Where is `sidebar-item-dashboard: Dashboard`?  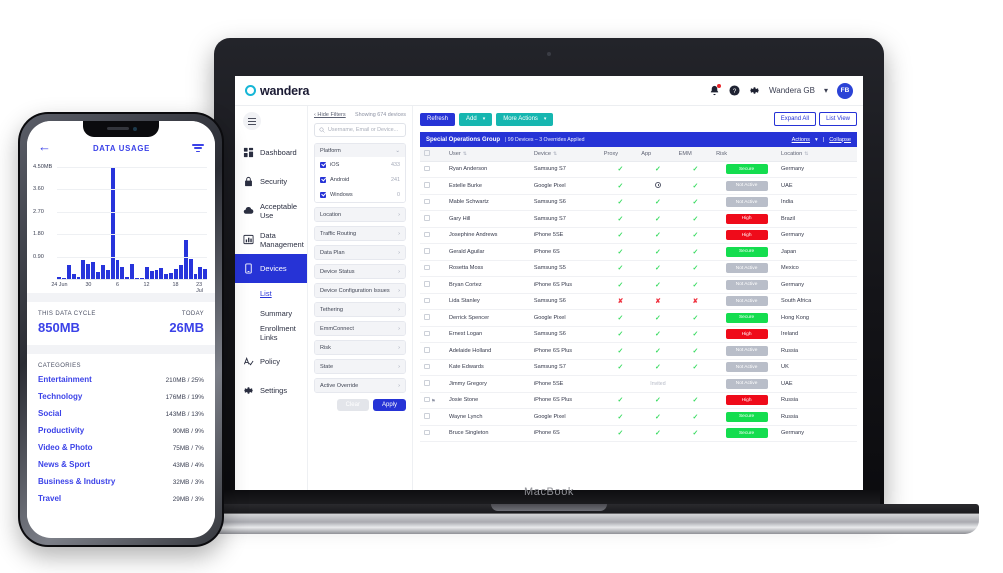
sidebar-item-dashboard: Dashboard is located at coordinates (271, 152).